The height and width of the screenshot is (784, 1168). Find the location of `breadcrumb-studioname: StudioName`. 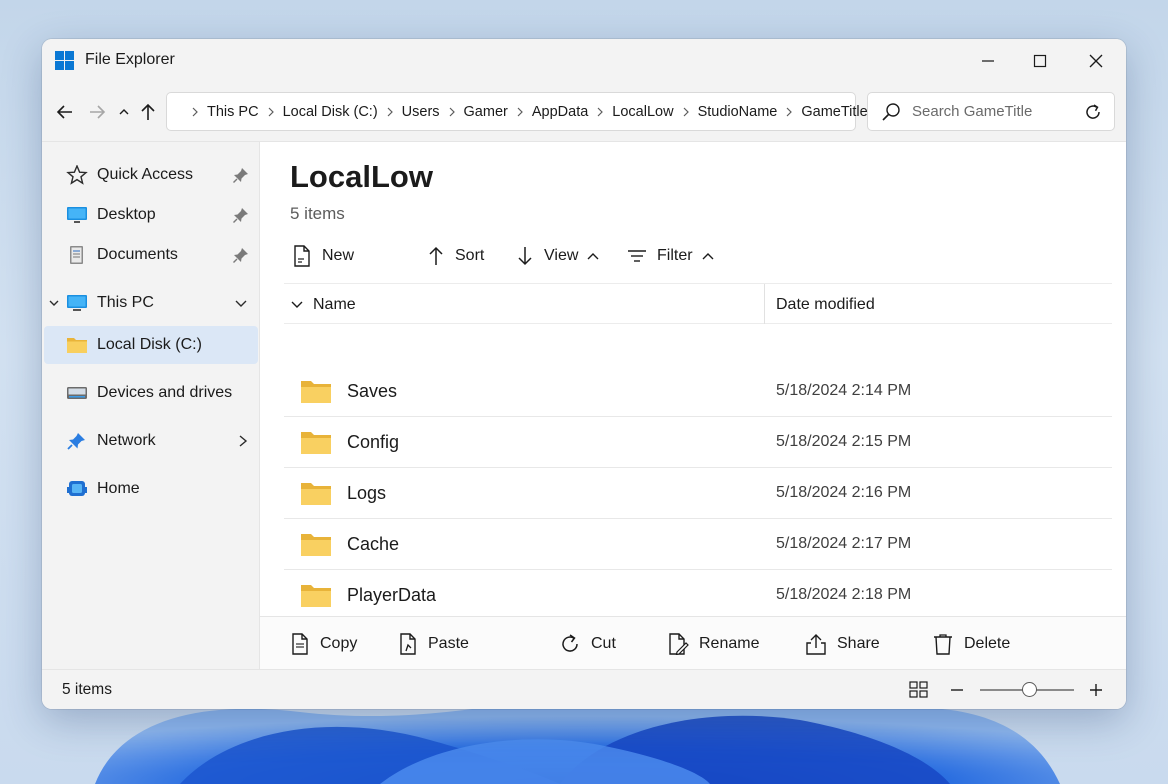

breadcrumb-studioname: StudioName is located at coordinates (738, 112).